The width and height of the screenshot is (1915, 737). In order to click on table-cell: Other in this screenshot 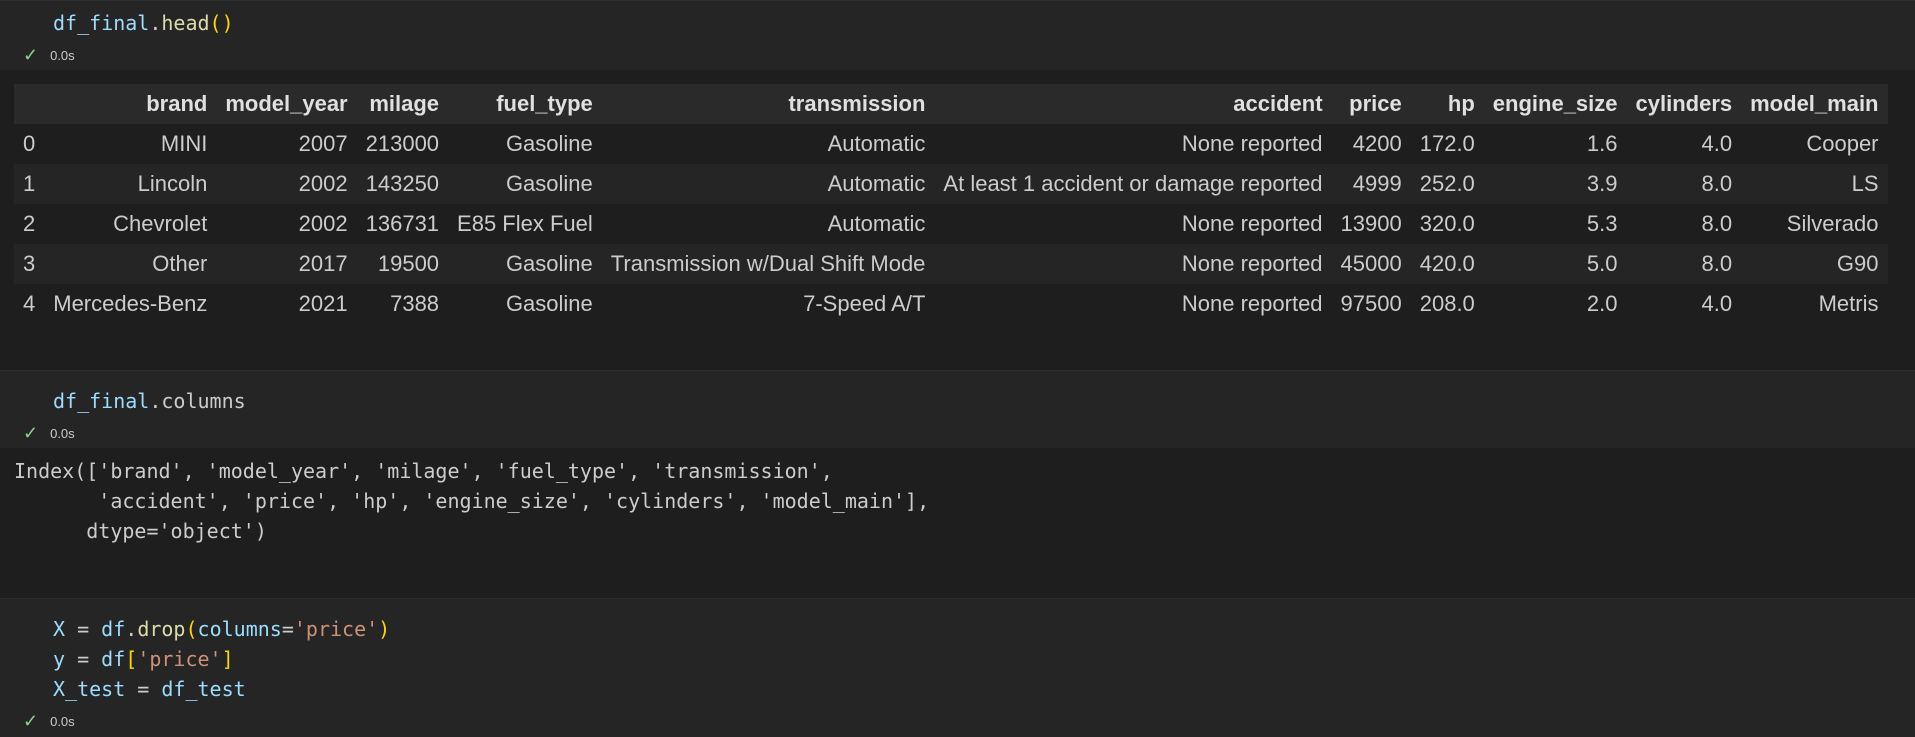, I will do `click(180, 263)`.